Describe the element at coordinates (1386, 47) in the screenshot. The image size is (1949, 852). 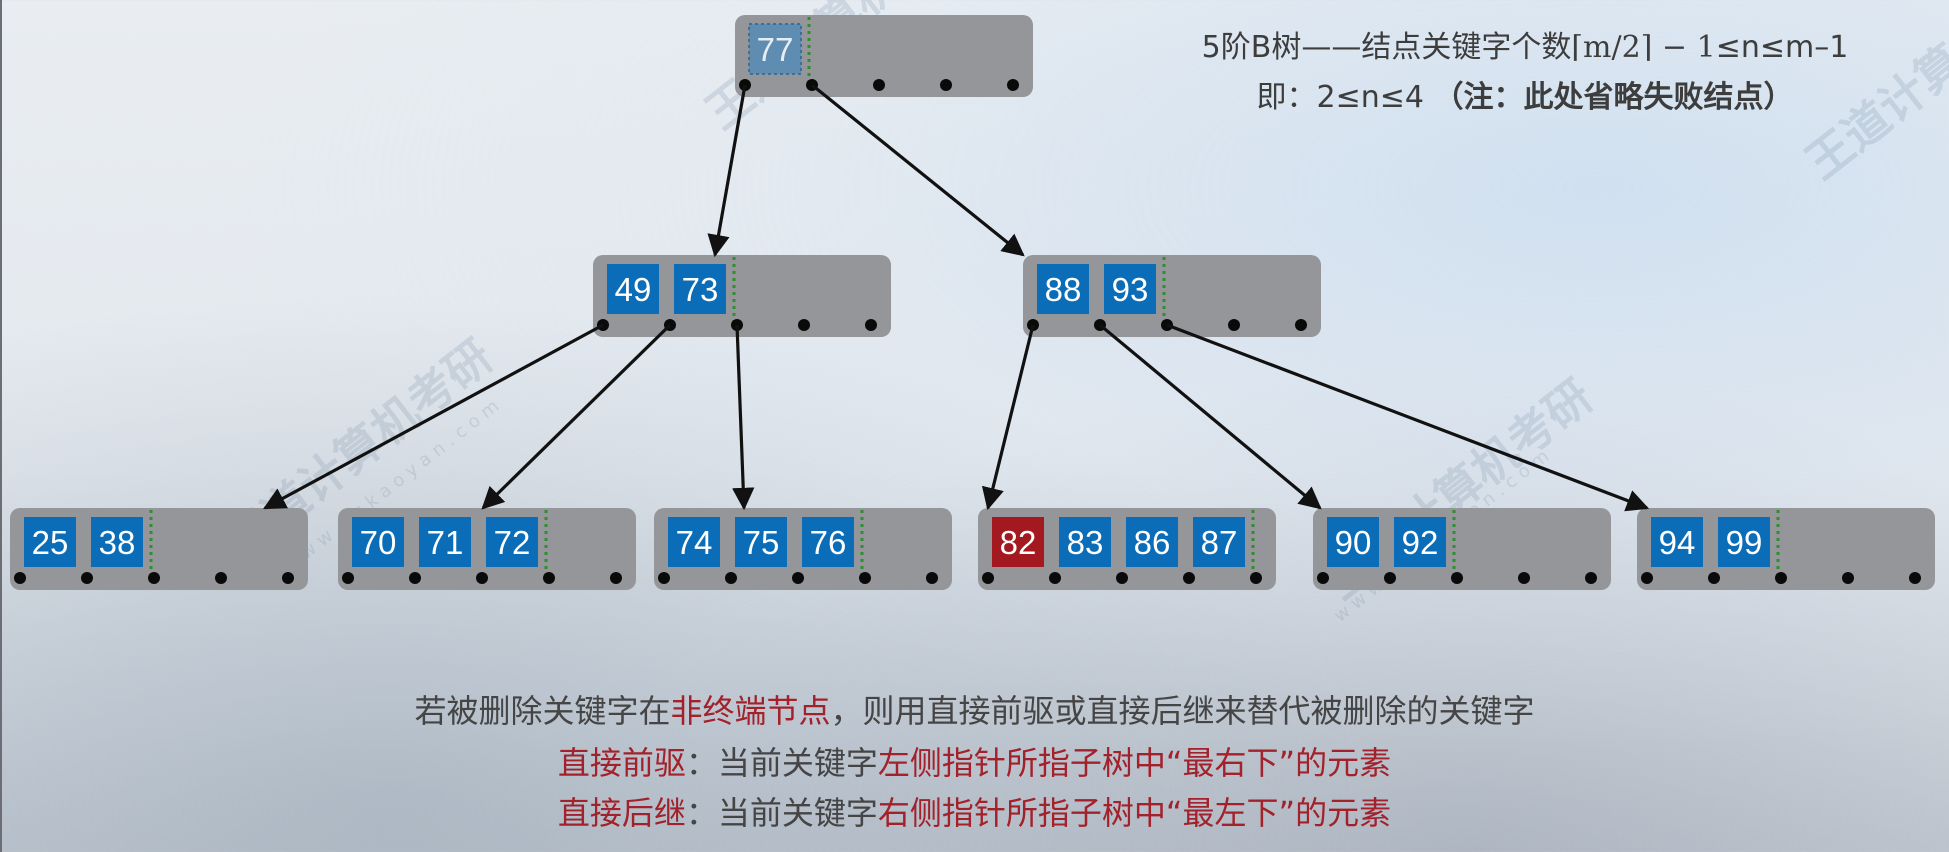
I see `title-prefix: 5阶B树——结点关键字个数` at that location.